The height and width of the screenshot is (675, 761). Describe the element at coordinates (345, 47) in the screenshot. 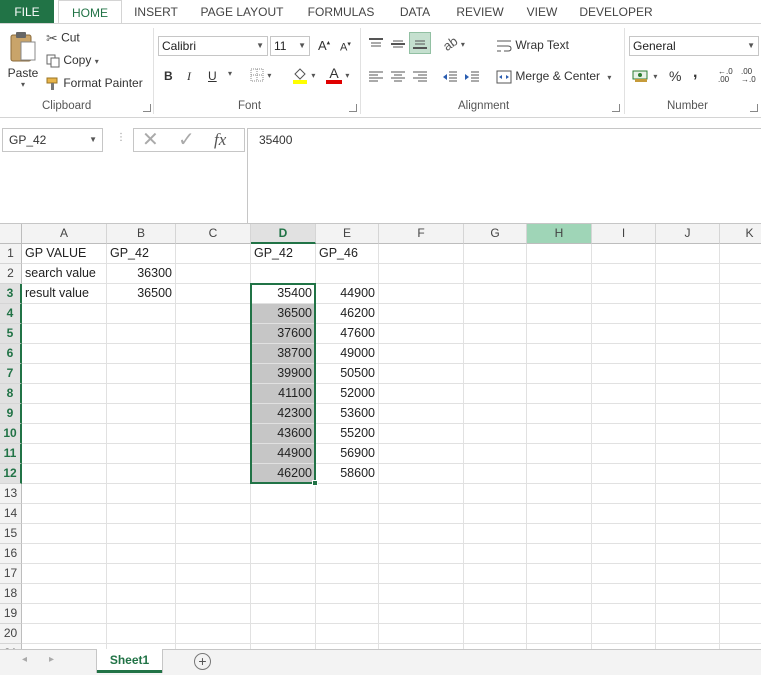

I see `shrink-font-button: A▾` at that location.